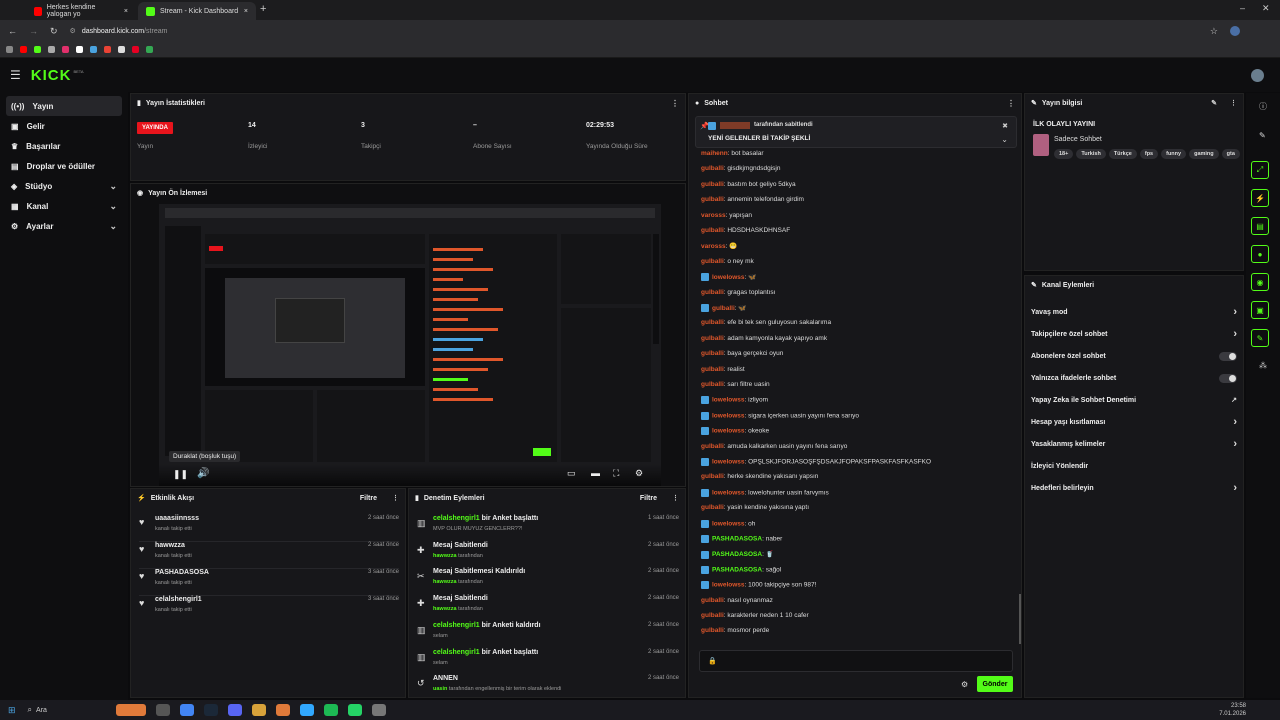  I want to click on apps-icon, so click(9, 49).